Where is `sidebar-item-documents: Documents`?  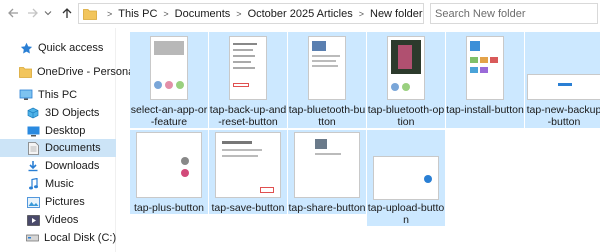
sidebar-item-documents: Documents is located at coordinates (58, 148).